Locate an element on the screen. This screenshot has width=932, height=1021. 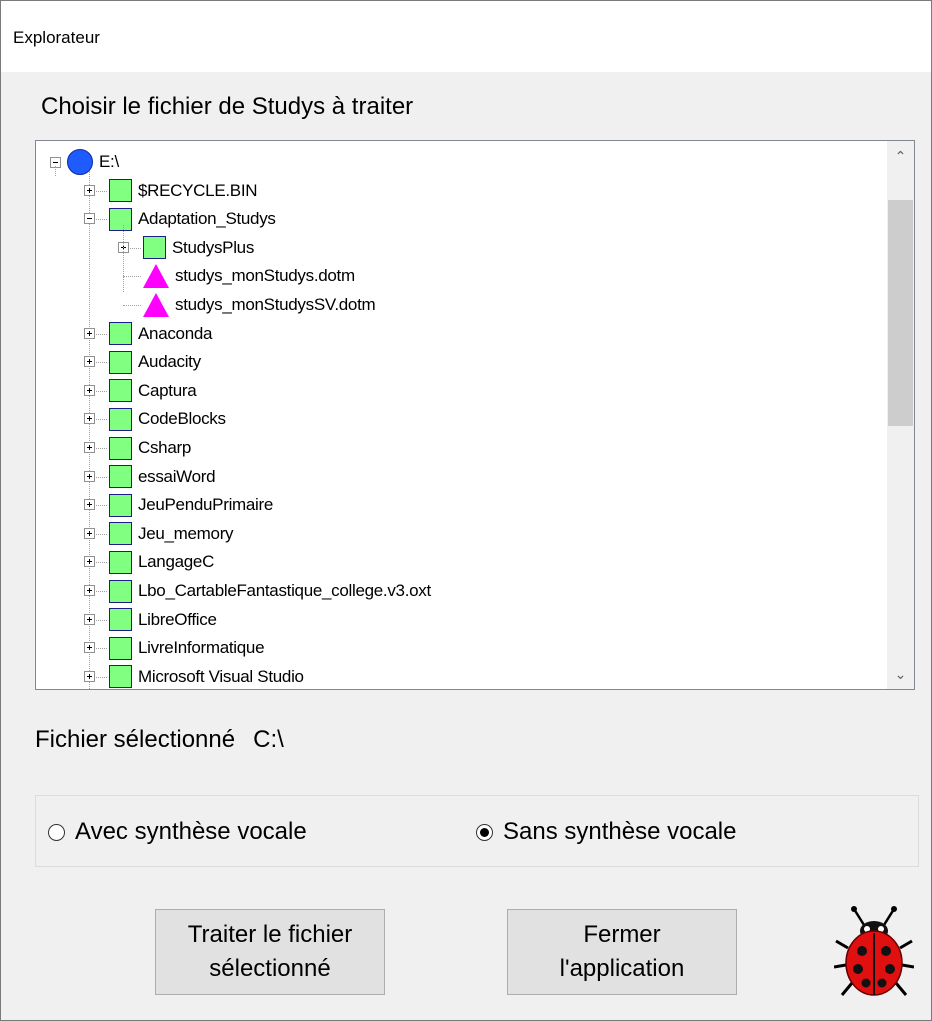
radio-with-voice: Avec synthèse vocale is located at coordinates (177, 832).